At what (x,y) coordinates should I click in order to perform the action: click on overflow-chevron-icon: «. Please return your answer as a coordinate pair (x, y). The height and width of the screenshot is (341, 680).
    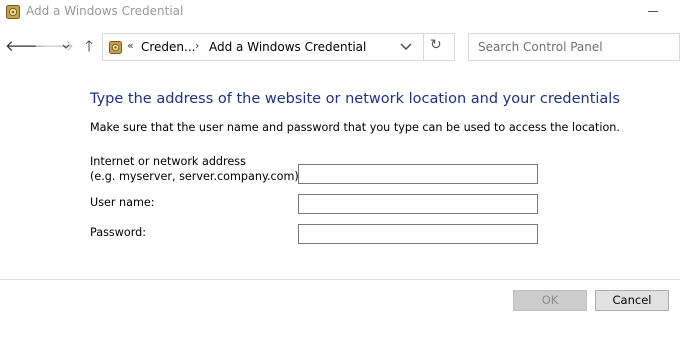
    Looking at the image, I should click on (130, 45).